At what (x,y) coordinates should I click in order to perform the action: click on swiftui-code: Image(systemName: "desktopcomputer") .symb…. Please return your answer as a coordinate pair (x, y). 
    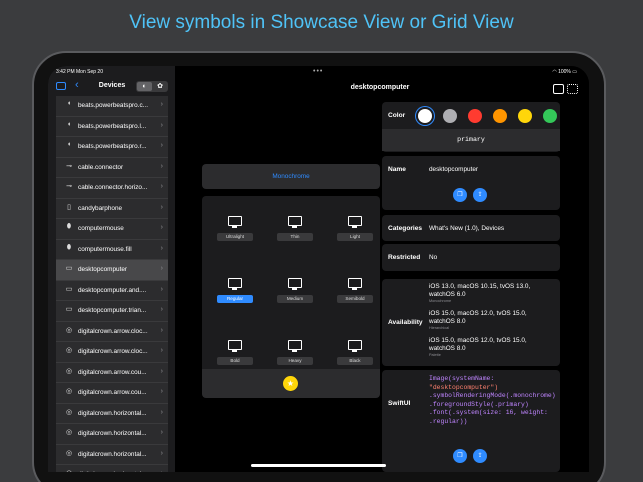
    Looking at the image, I should click on (493, 401).